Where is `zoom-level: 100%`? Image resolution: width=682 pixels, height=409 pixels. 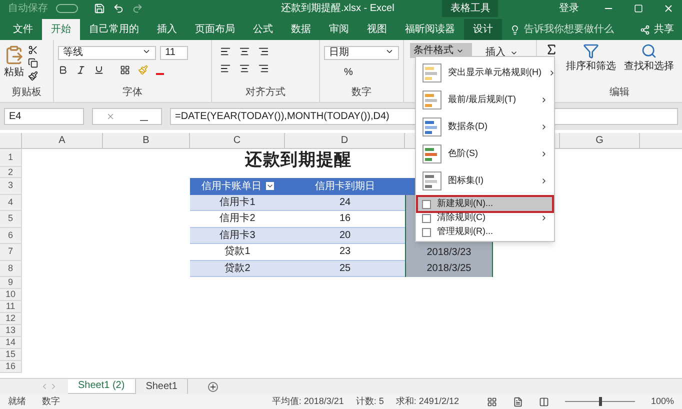 zoom-level: 100% is located at coordinates (662, 401).